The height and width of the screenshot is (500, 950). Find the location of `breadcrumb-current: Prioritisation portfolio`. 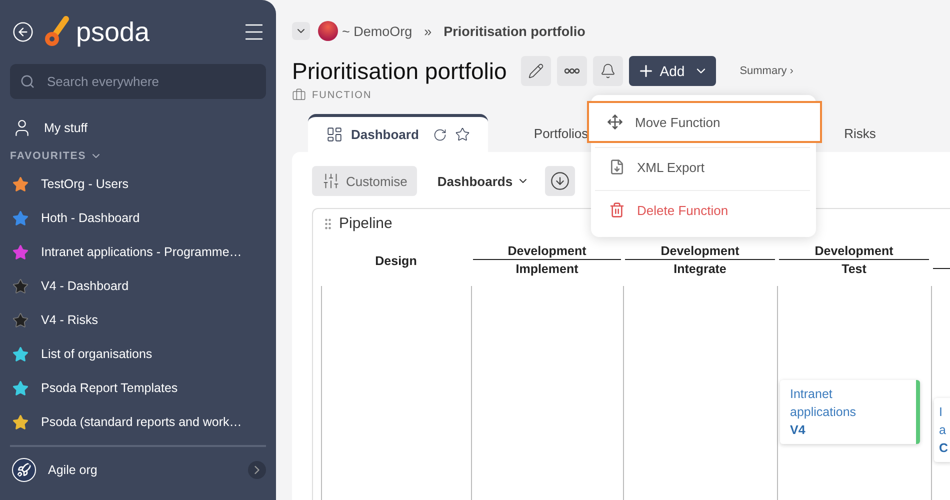

breadcrumb-current: Prioritisation portfolio is located at coordinates (515, 31).